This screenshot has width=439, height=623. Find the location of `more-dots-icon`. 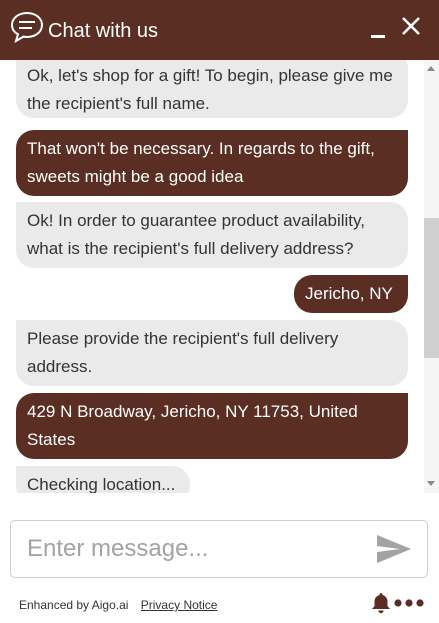

more-dots-icon is located at coordinates (409, 603).